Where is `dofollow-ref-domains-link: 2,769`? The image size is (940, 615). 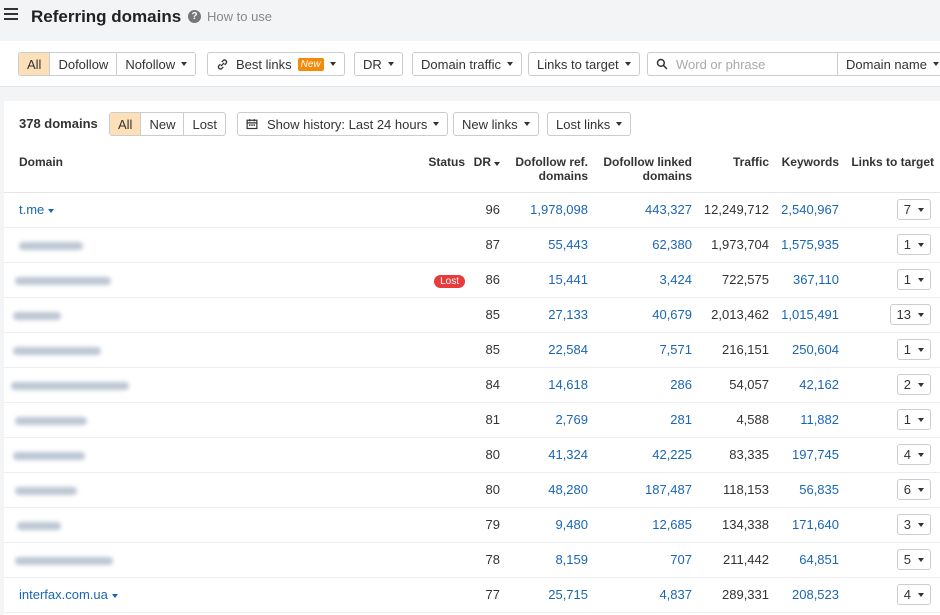
dofollow-ref-domains-link: 2,769 is located at coordinates (550, 420).